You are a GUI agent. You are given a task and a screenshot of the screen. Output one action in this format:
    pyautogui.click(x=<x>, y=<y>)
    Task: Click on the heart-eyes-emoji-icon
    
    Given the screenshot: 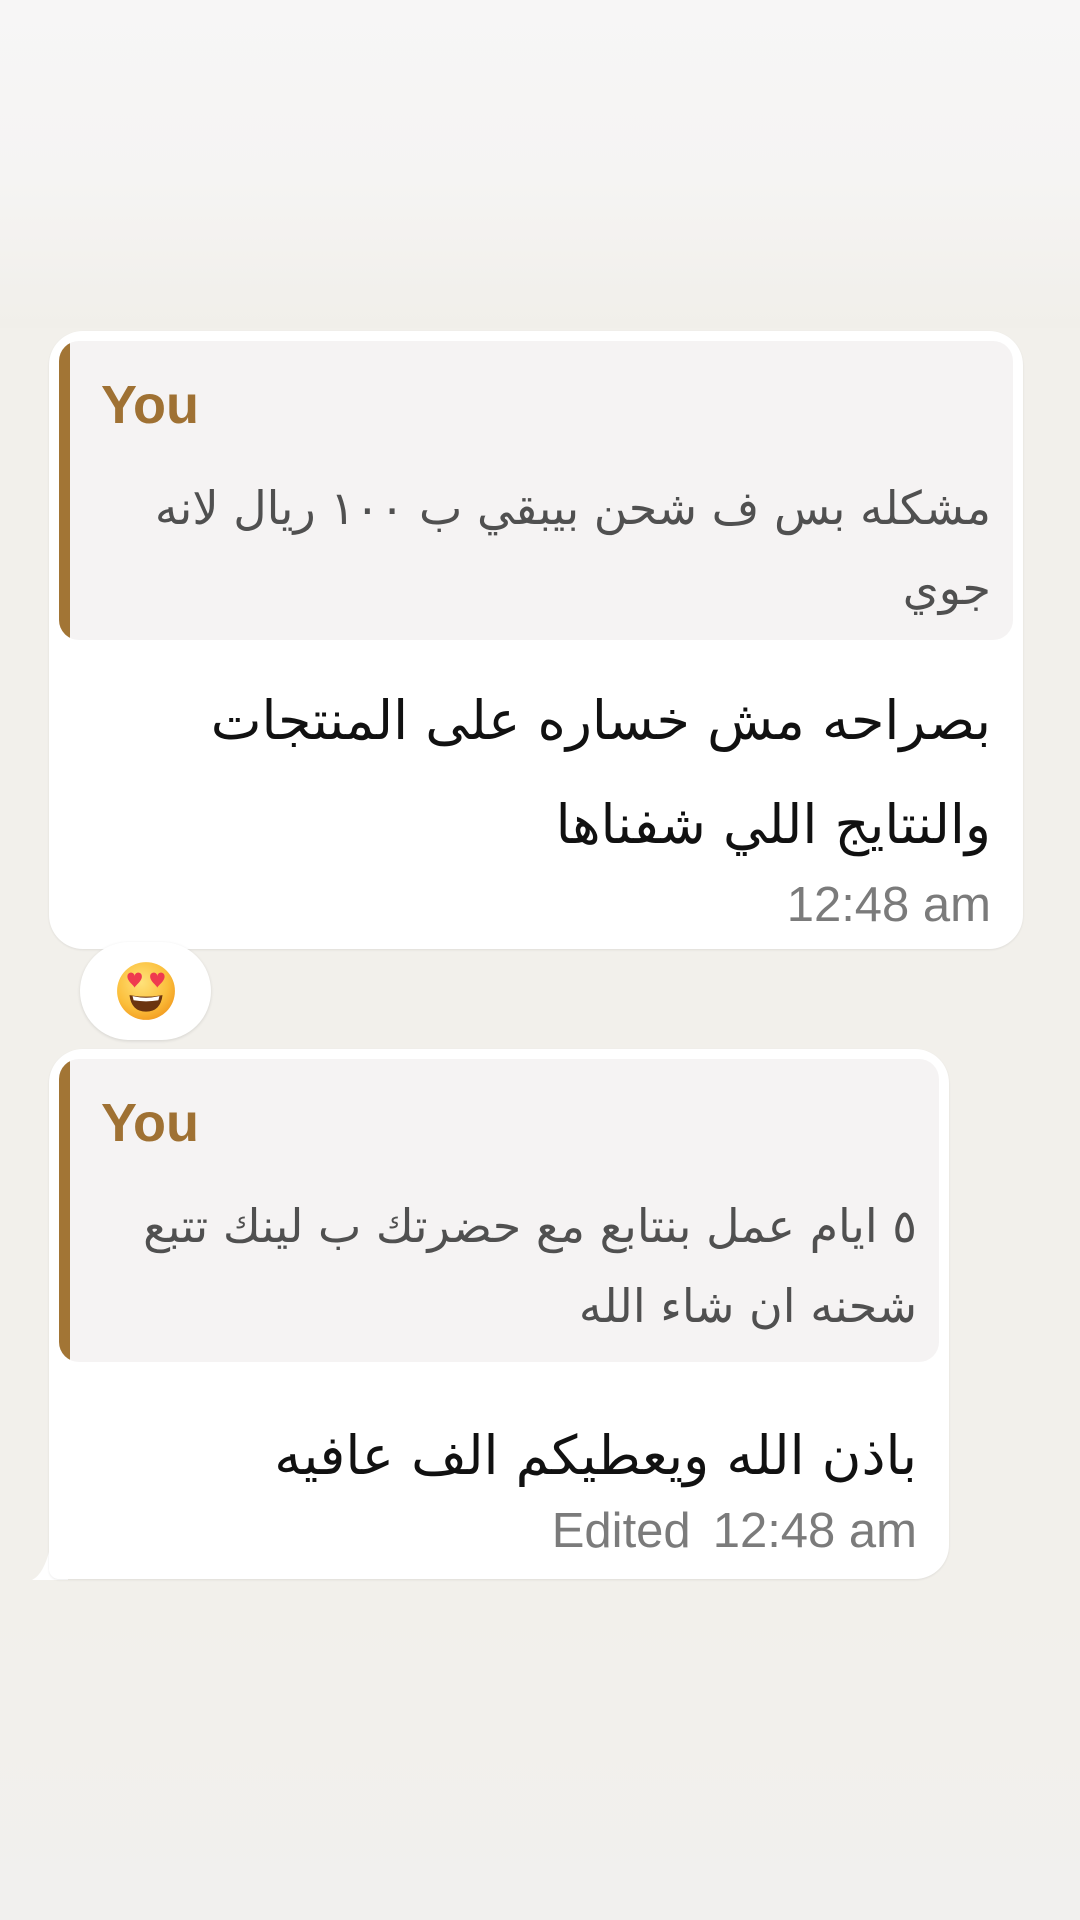 What is the action you would take?
    pyautogui.click(x=145, y=991)
    